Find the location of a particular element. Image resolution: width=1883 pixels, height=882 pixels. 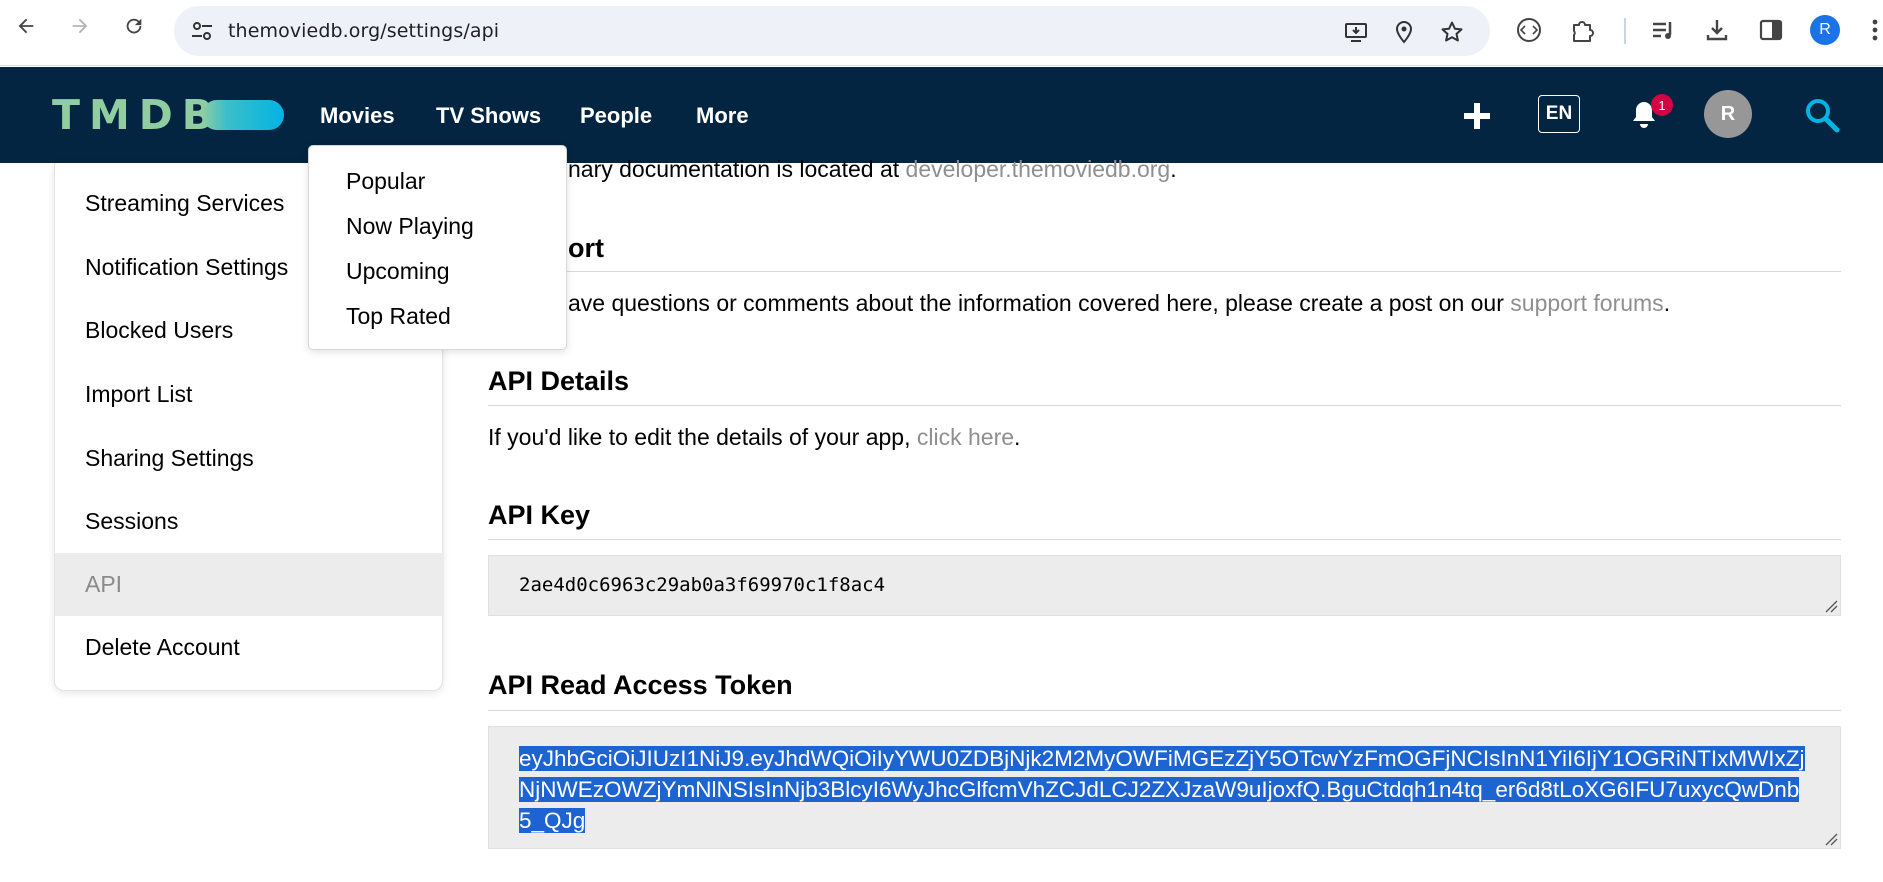

developer-docs-link: developer.themoviedb.org is located at coordinates (1038, 169).